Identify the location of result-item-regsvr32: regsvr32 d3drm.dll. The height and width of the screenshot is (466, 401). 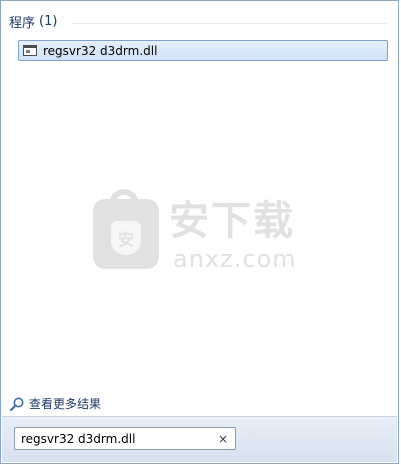
(203, 50).